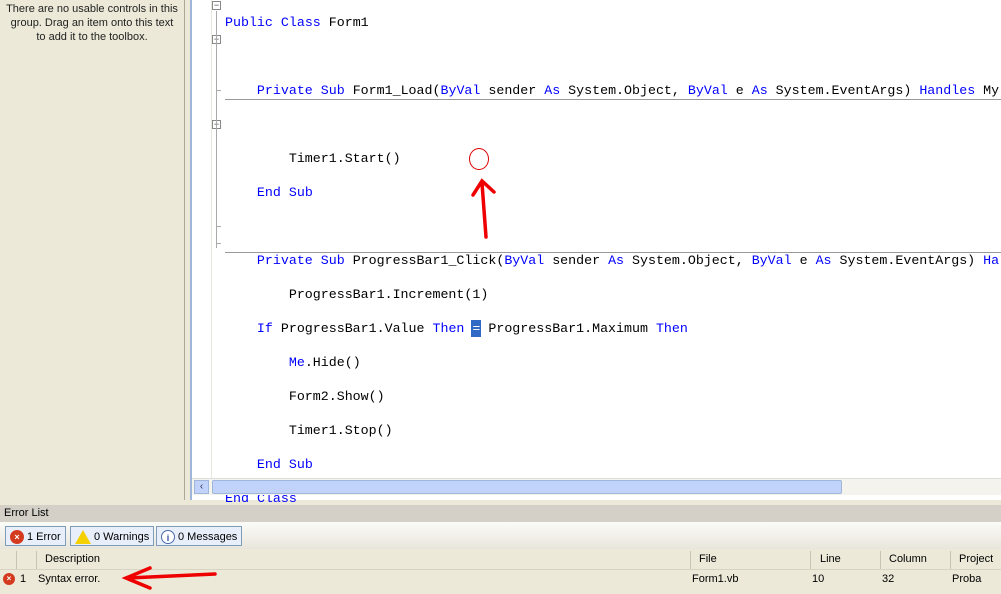  Describe the element at coordinates (527, 487) in the screenshot. I see `scrollbar-thumb` at that location.